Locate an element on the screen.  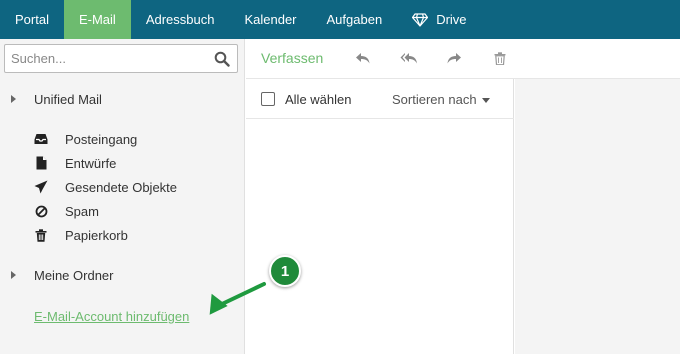
mail-toolbar: Verfassen is located at coordinates (463, 59).